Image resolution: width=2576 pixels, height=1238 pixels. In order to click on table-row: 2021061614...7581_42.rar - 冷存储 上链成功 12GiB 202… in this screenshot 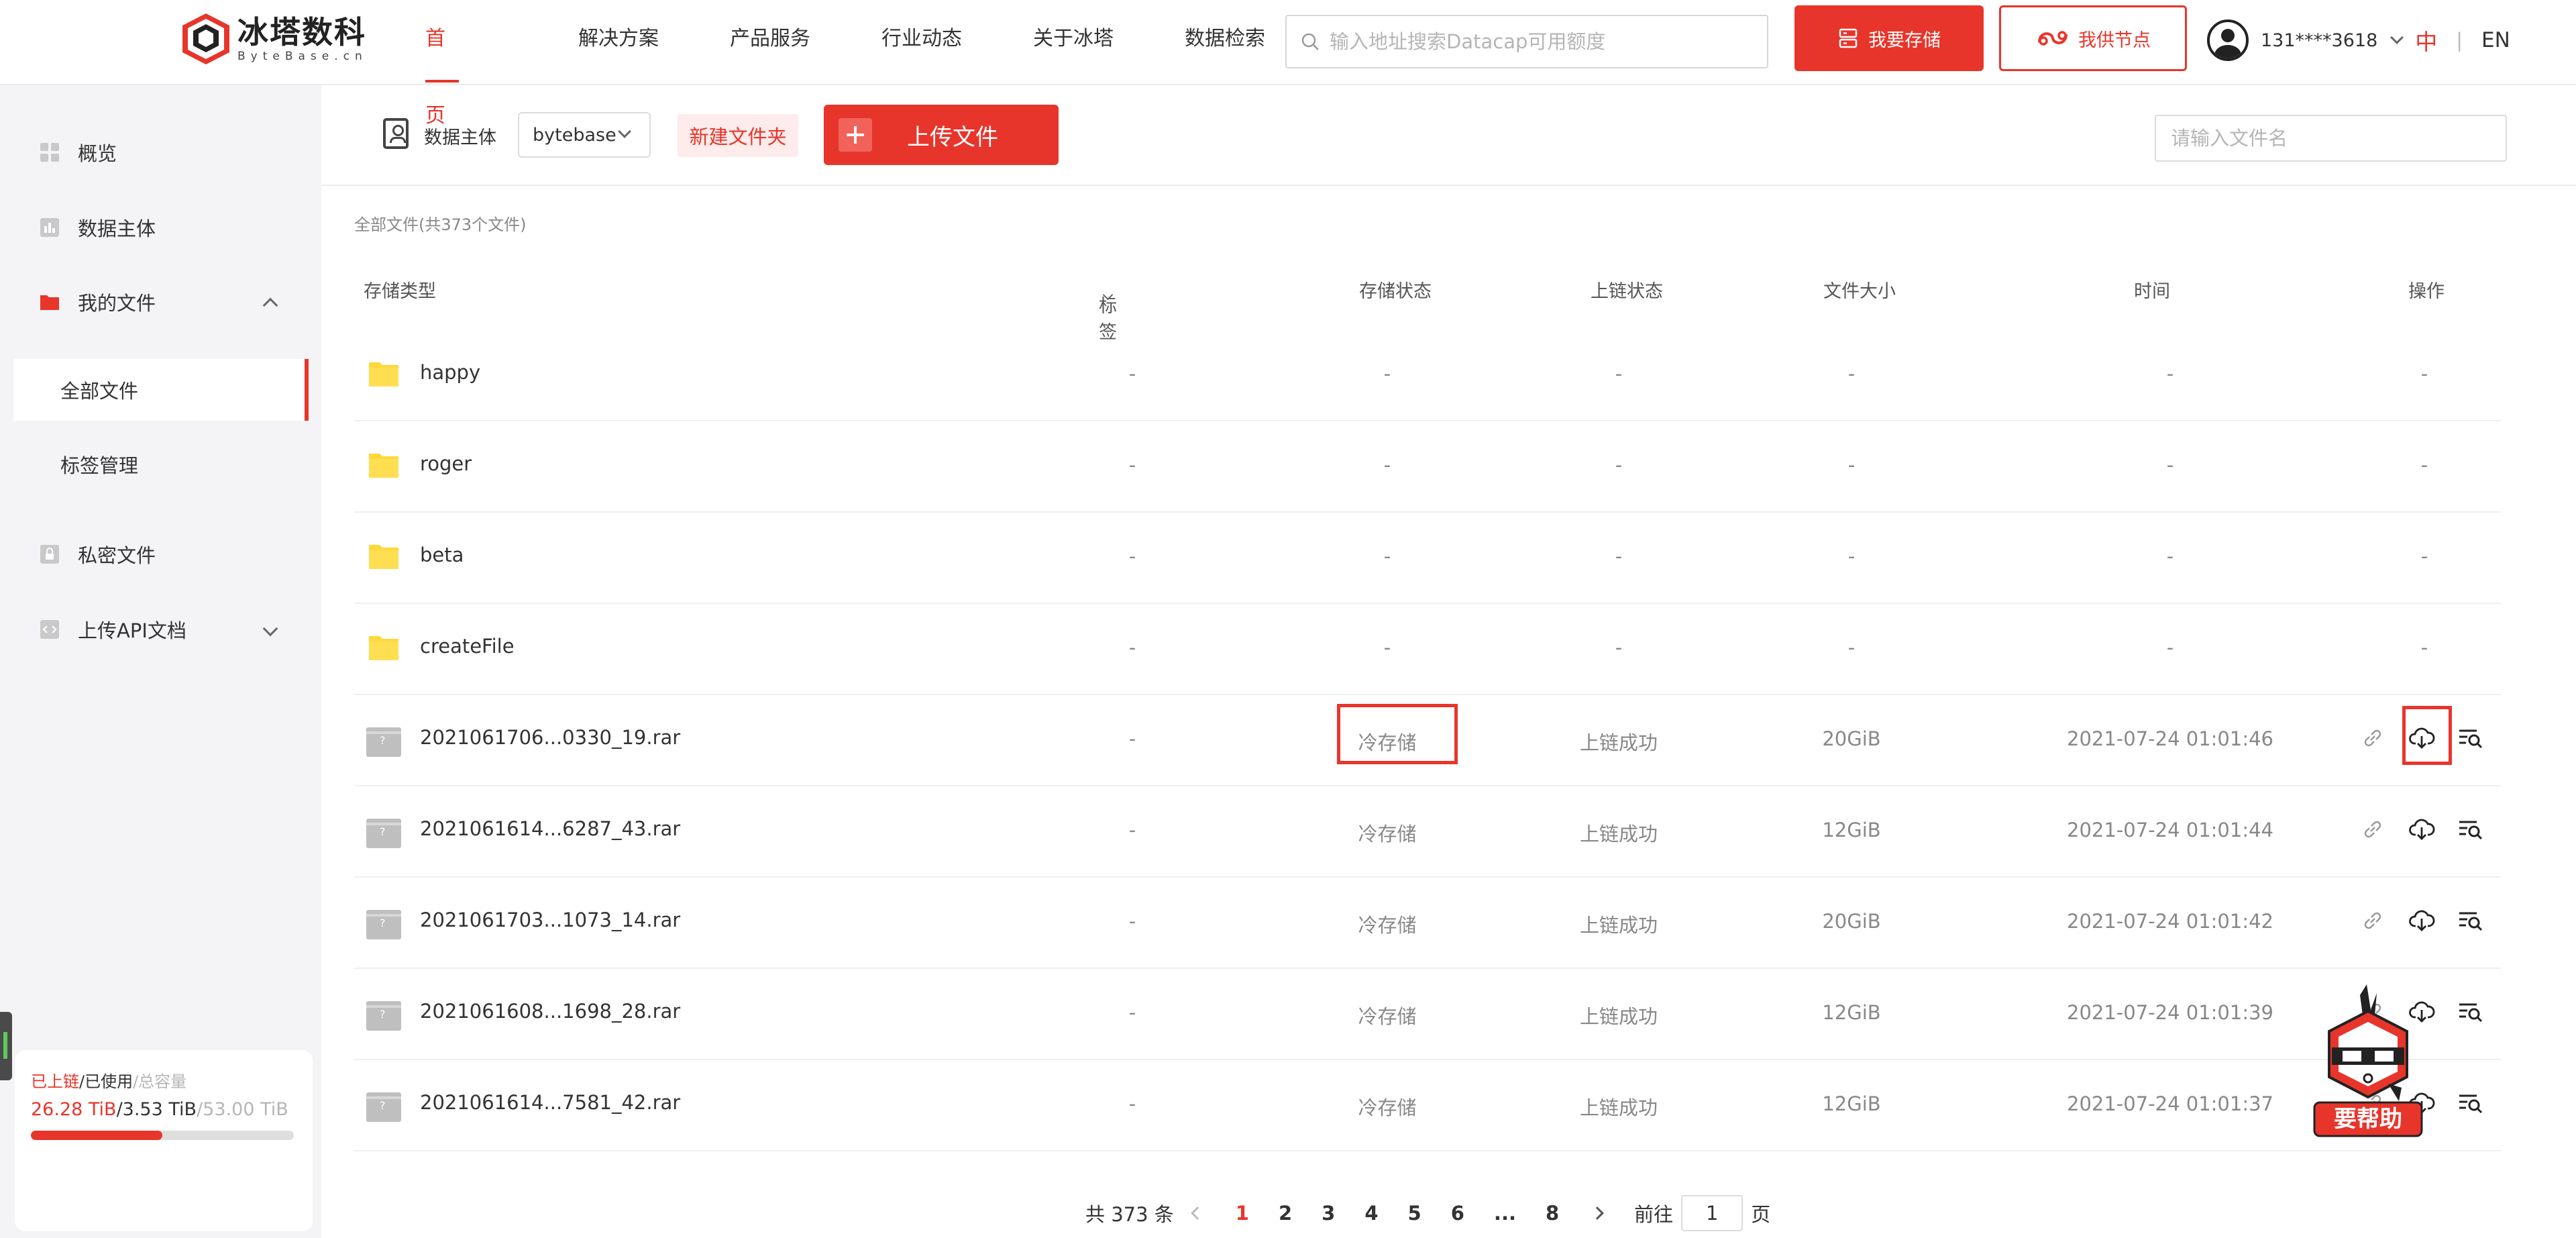, I will do `click(1427, 1106)`.